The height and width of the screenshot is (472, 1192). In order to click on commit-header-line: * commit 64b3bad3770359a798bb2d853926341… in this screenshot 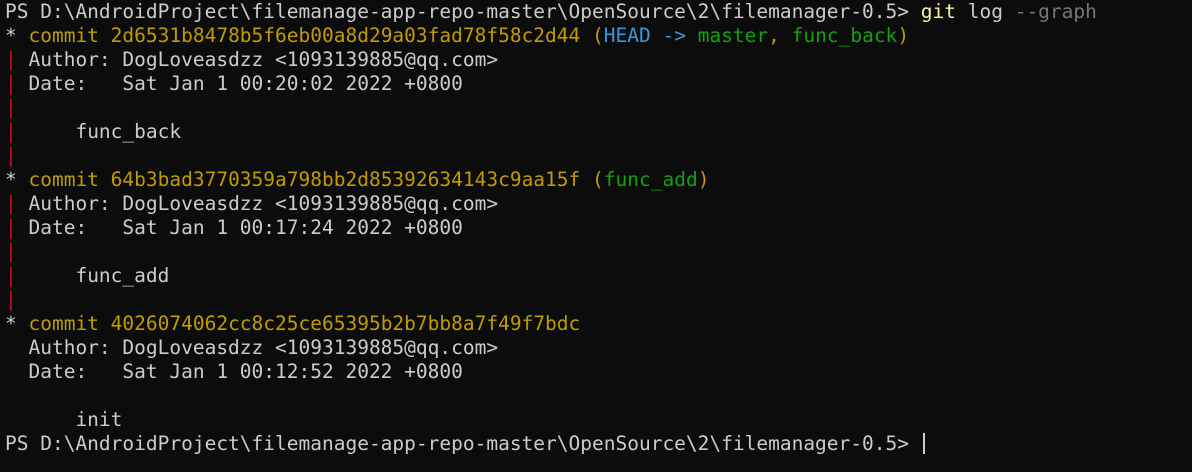, I will do `click(598, 180)`.